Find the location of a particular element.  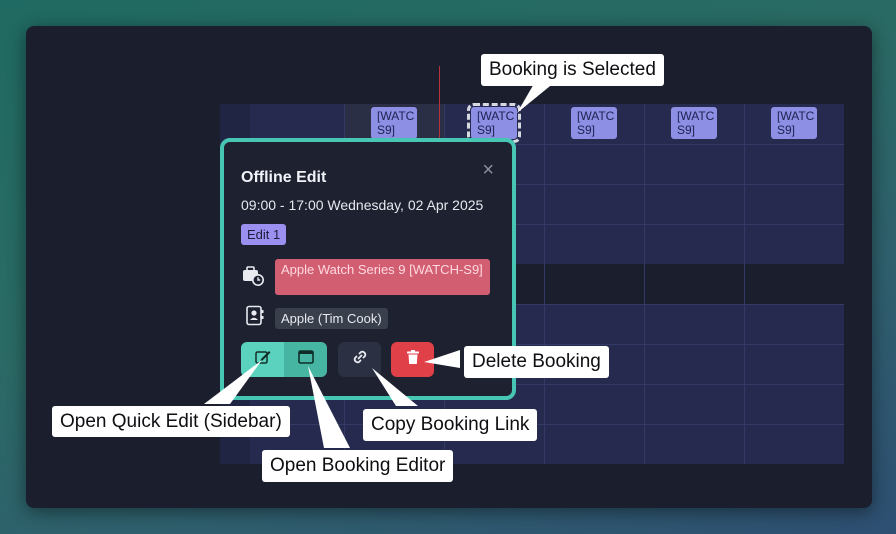

callout-delete-booking: Delete Booking is located at coordinates (536, 362).